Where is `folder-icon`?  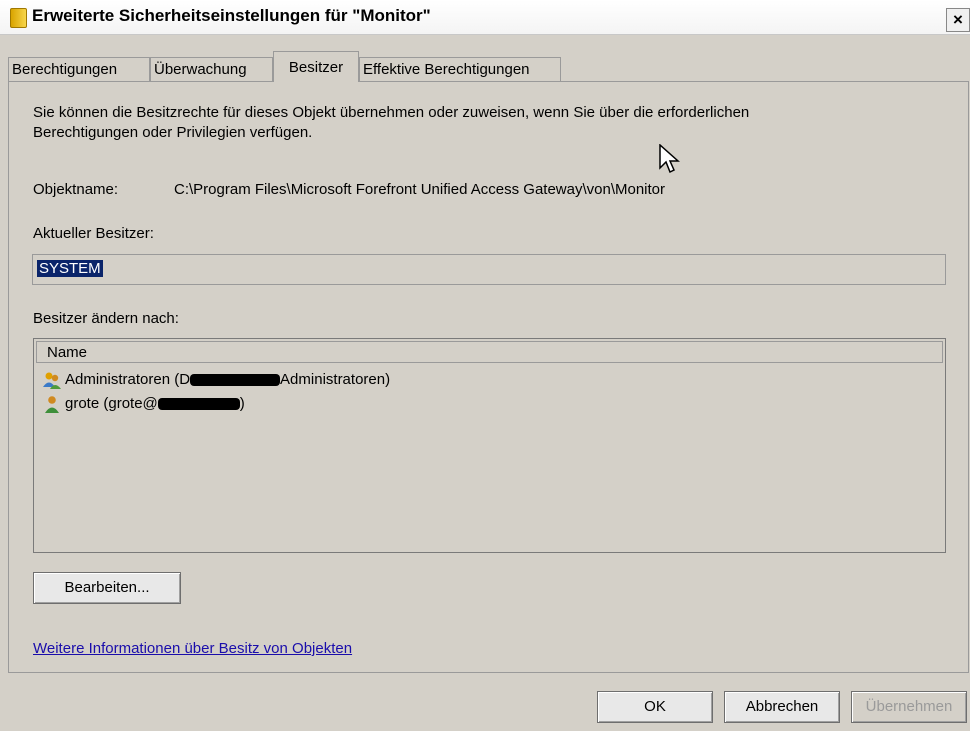
folder-icon is located at coordinates (18, 18).